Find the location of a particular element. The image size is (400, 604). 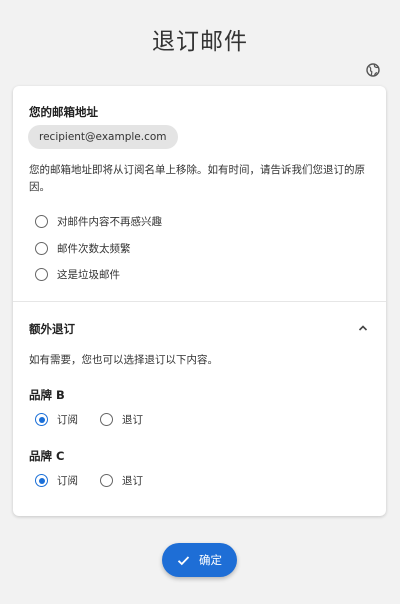

reason-option-too-frequent: 邮件次数太频繁 is located at coordinates (83, 248).